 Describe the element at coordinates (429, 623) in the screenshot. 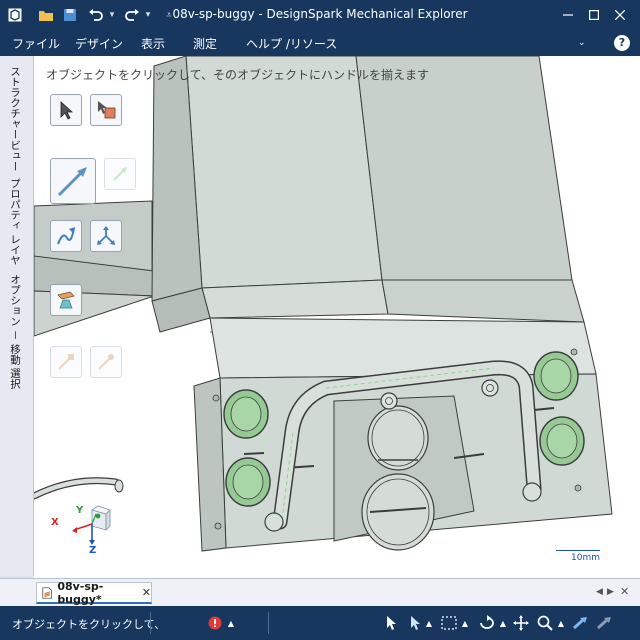

I see `select-mode-dropdown-icon: ▲` at that location.